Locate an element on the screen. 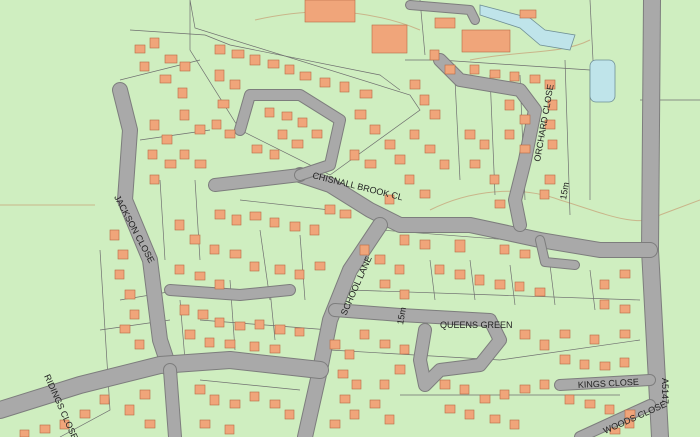  label-15m-south: 15m is located at coordinates (401, 315).